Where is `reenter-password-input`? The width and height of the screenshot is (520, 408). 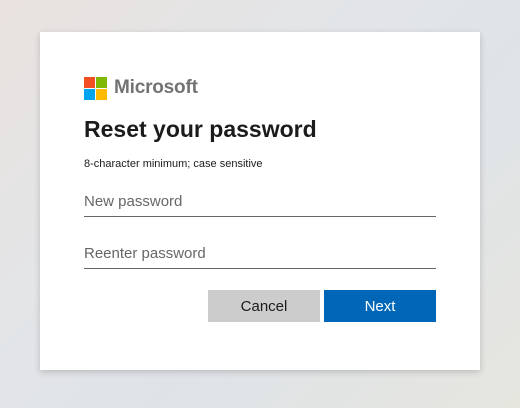 reenter-password-input is located at coordinates (260, 253).